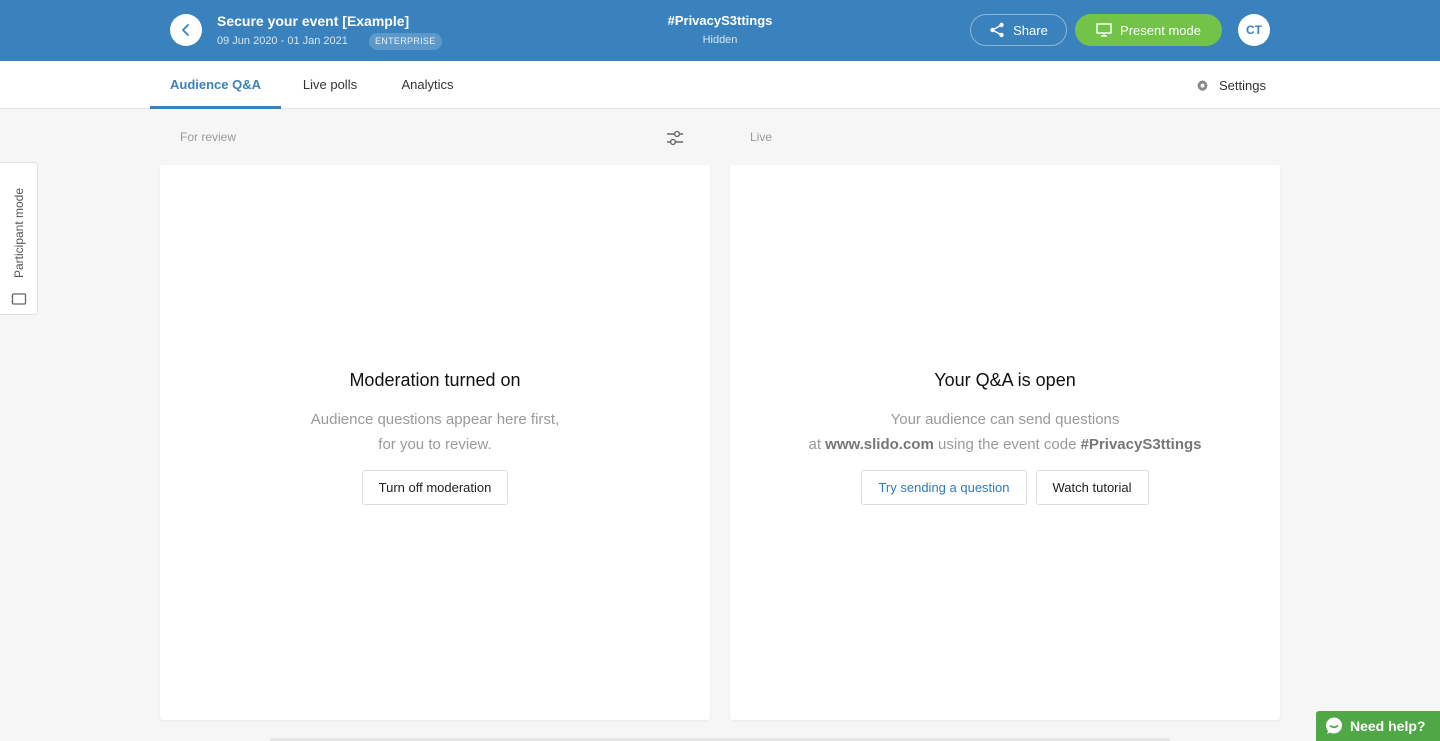 Image resolution: width=1440 pixels, height=741 pixels. I want to click on need-help-button: Need help?, so click(1378, 726).